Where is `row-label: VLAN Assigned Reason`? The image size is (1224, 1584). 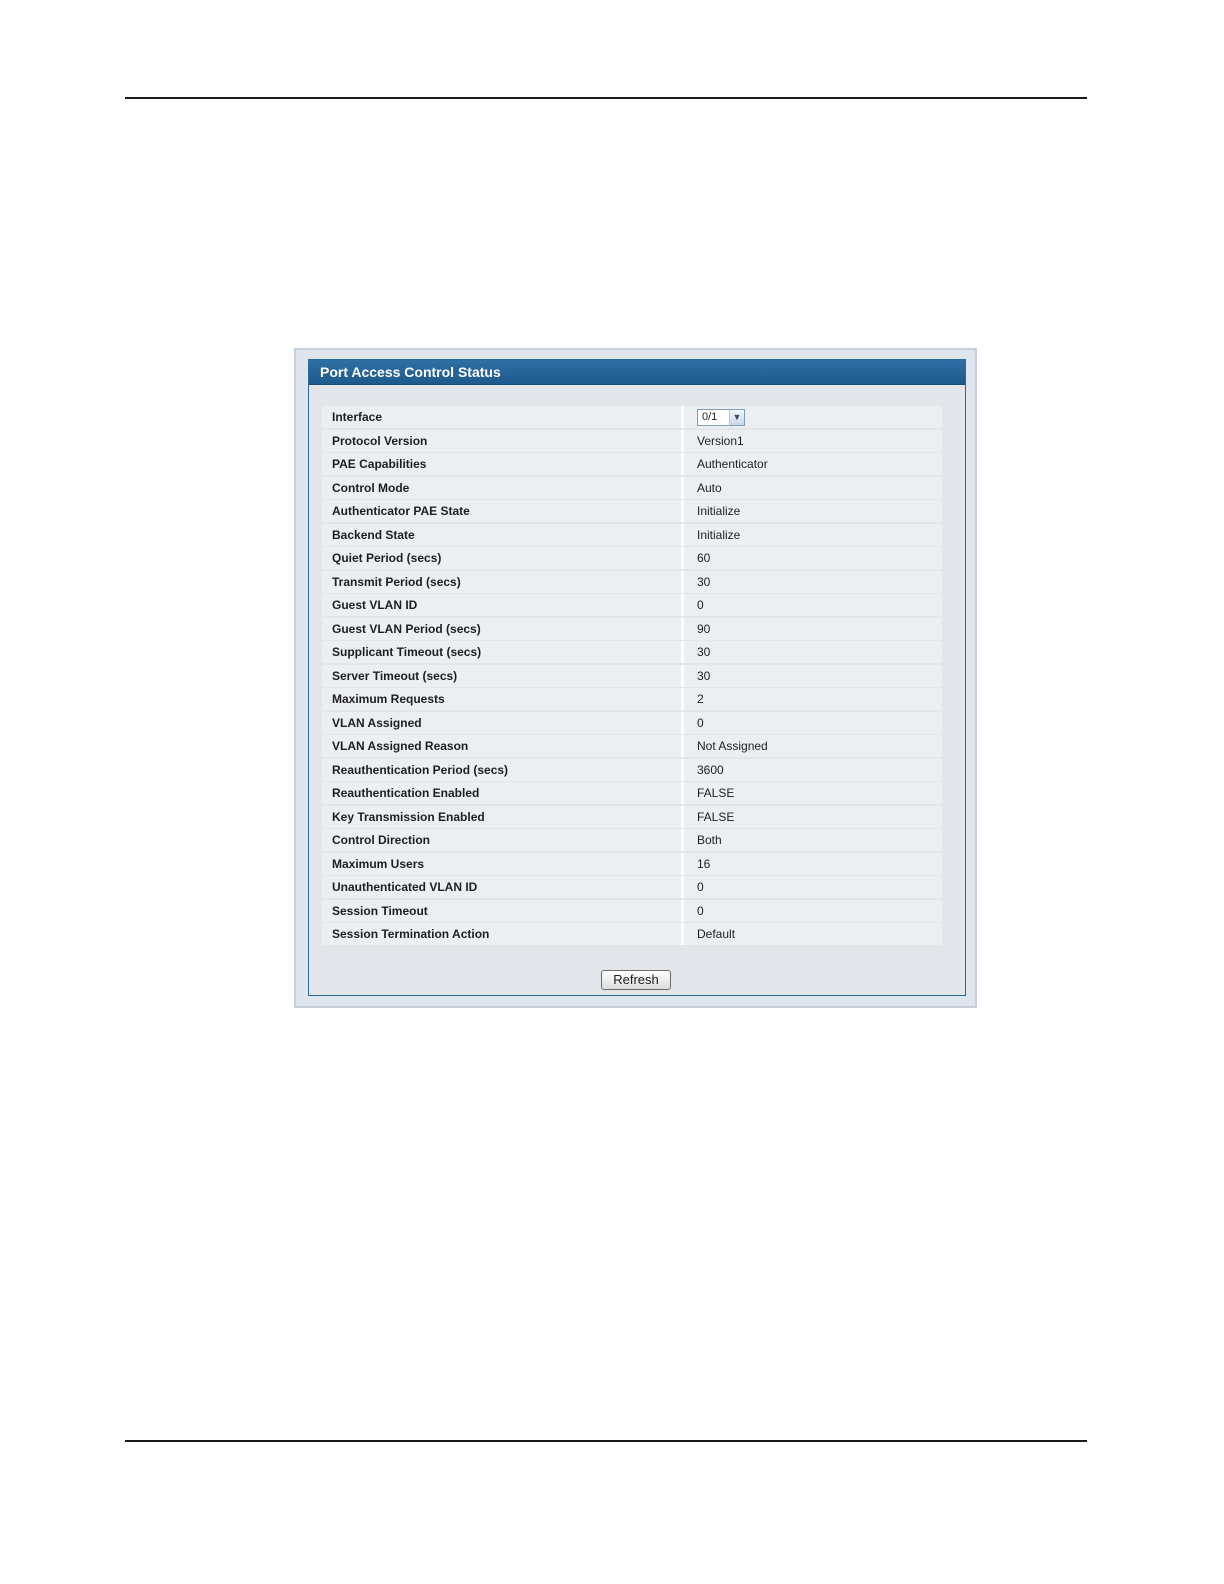 row-label: VLAN Assigned Reason is located at coordinates (503, 746).